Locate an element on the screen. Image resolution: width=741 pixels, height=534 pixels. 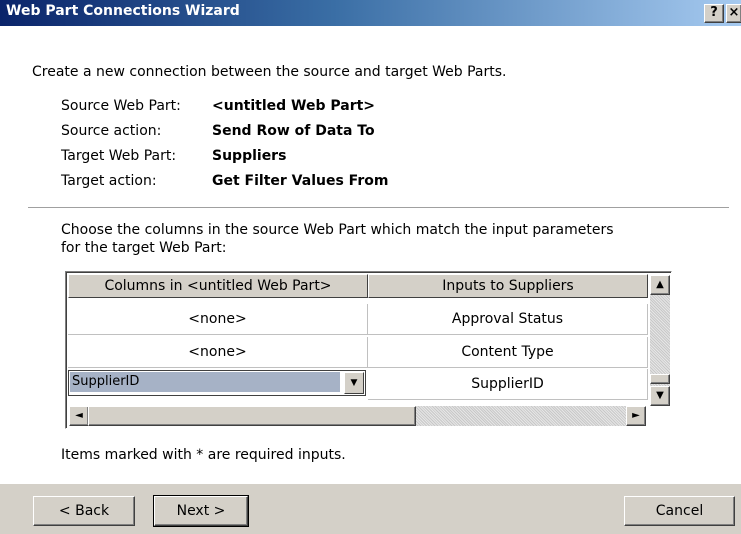
close-icon: × is located at coordinates (734, 12).